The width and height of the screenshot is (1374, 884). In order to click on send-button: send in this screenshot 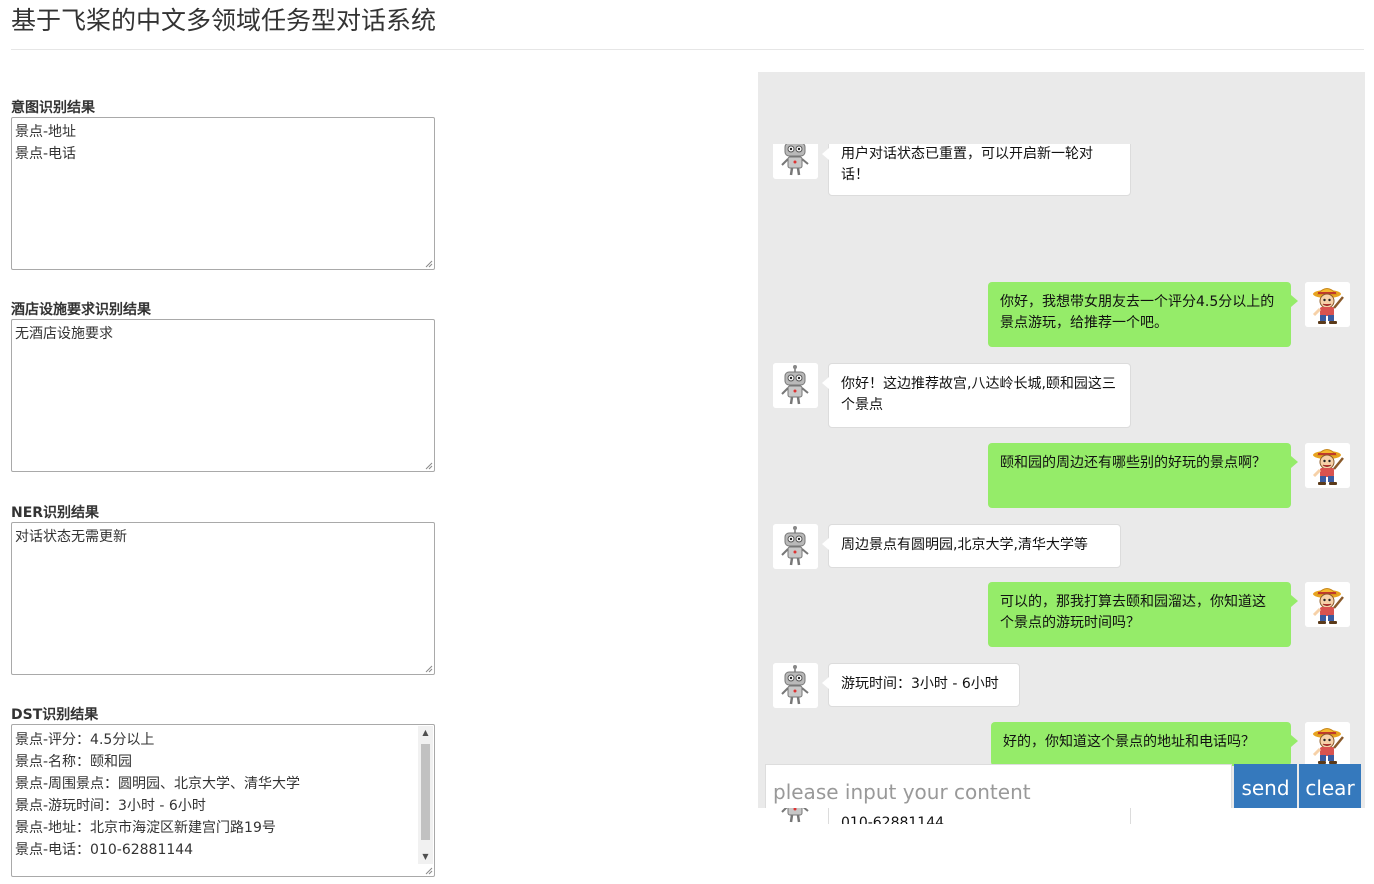, I will do `click(1265, 786)`.